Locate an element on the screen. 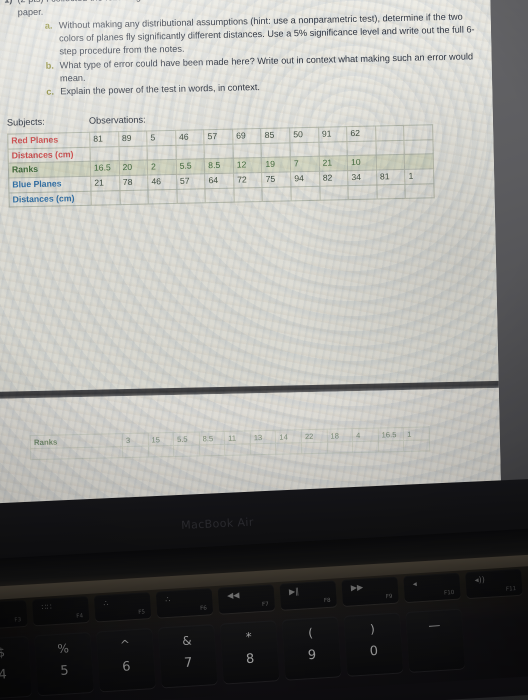 The image size is (528, 700). cell-blue-planes-11: 1 is located at coordinates (419, 176).